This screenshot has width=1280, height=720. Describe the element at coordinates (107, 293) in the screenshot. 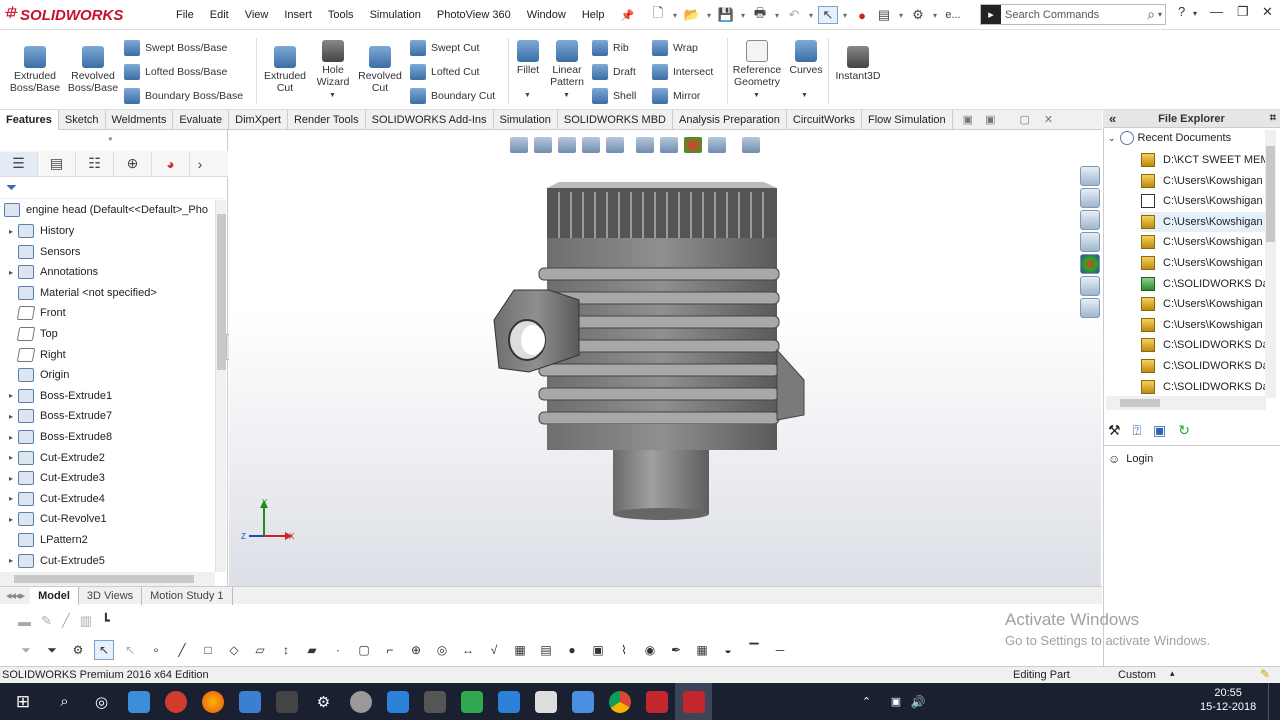

I see `tree-item: Material <not specified>` at that location.